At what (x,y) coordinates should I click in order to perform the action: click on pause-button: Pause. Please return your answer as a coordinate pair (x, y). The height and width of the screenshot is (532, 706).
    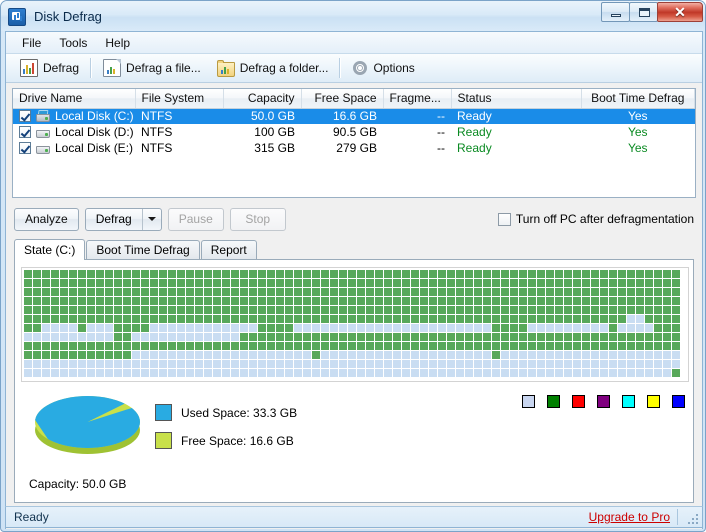
    Looking at the image, I should click on (195, 219).